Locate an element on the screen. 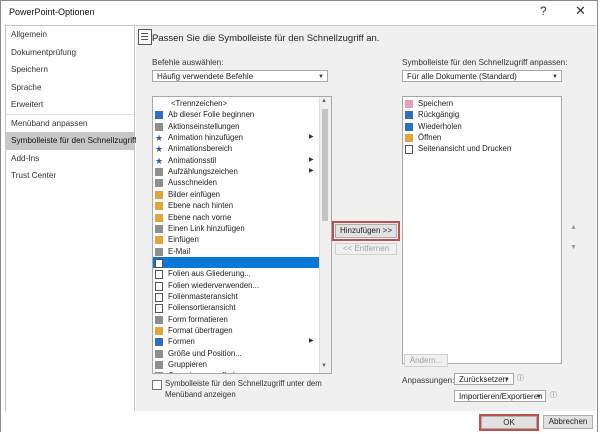 The image size is (600, 434). selected-command-row is located at coordinates (236, 262).